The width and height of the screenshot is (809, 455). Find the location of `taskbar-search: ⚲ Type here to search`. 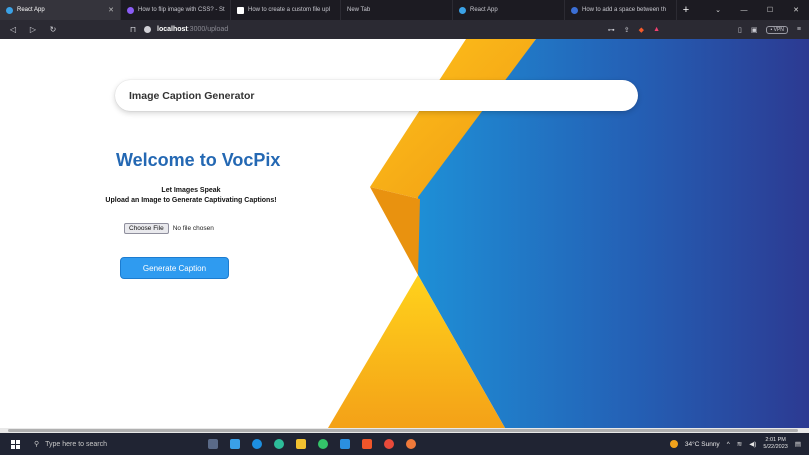

taskbar-search: ⚲ Type here to search is located at coordinates (99, 444).